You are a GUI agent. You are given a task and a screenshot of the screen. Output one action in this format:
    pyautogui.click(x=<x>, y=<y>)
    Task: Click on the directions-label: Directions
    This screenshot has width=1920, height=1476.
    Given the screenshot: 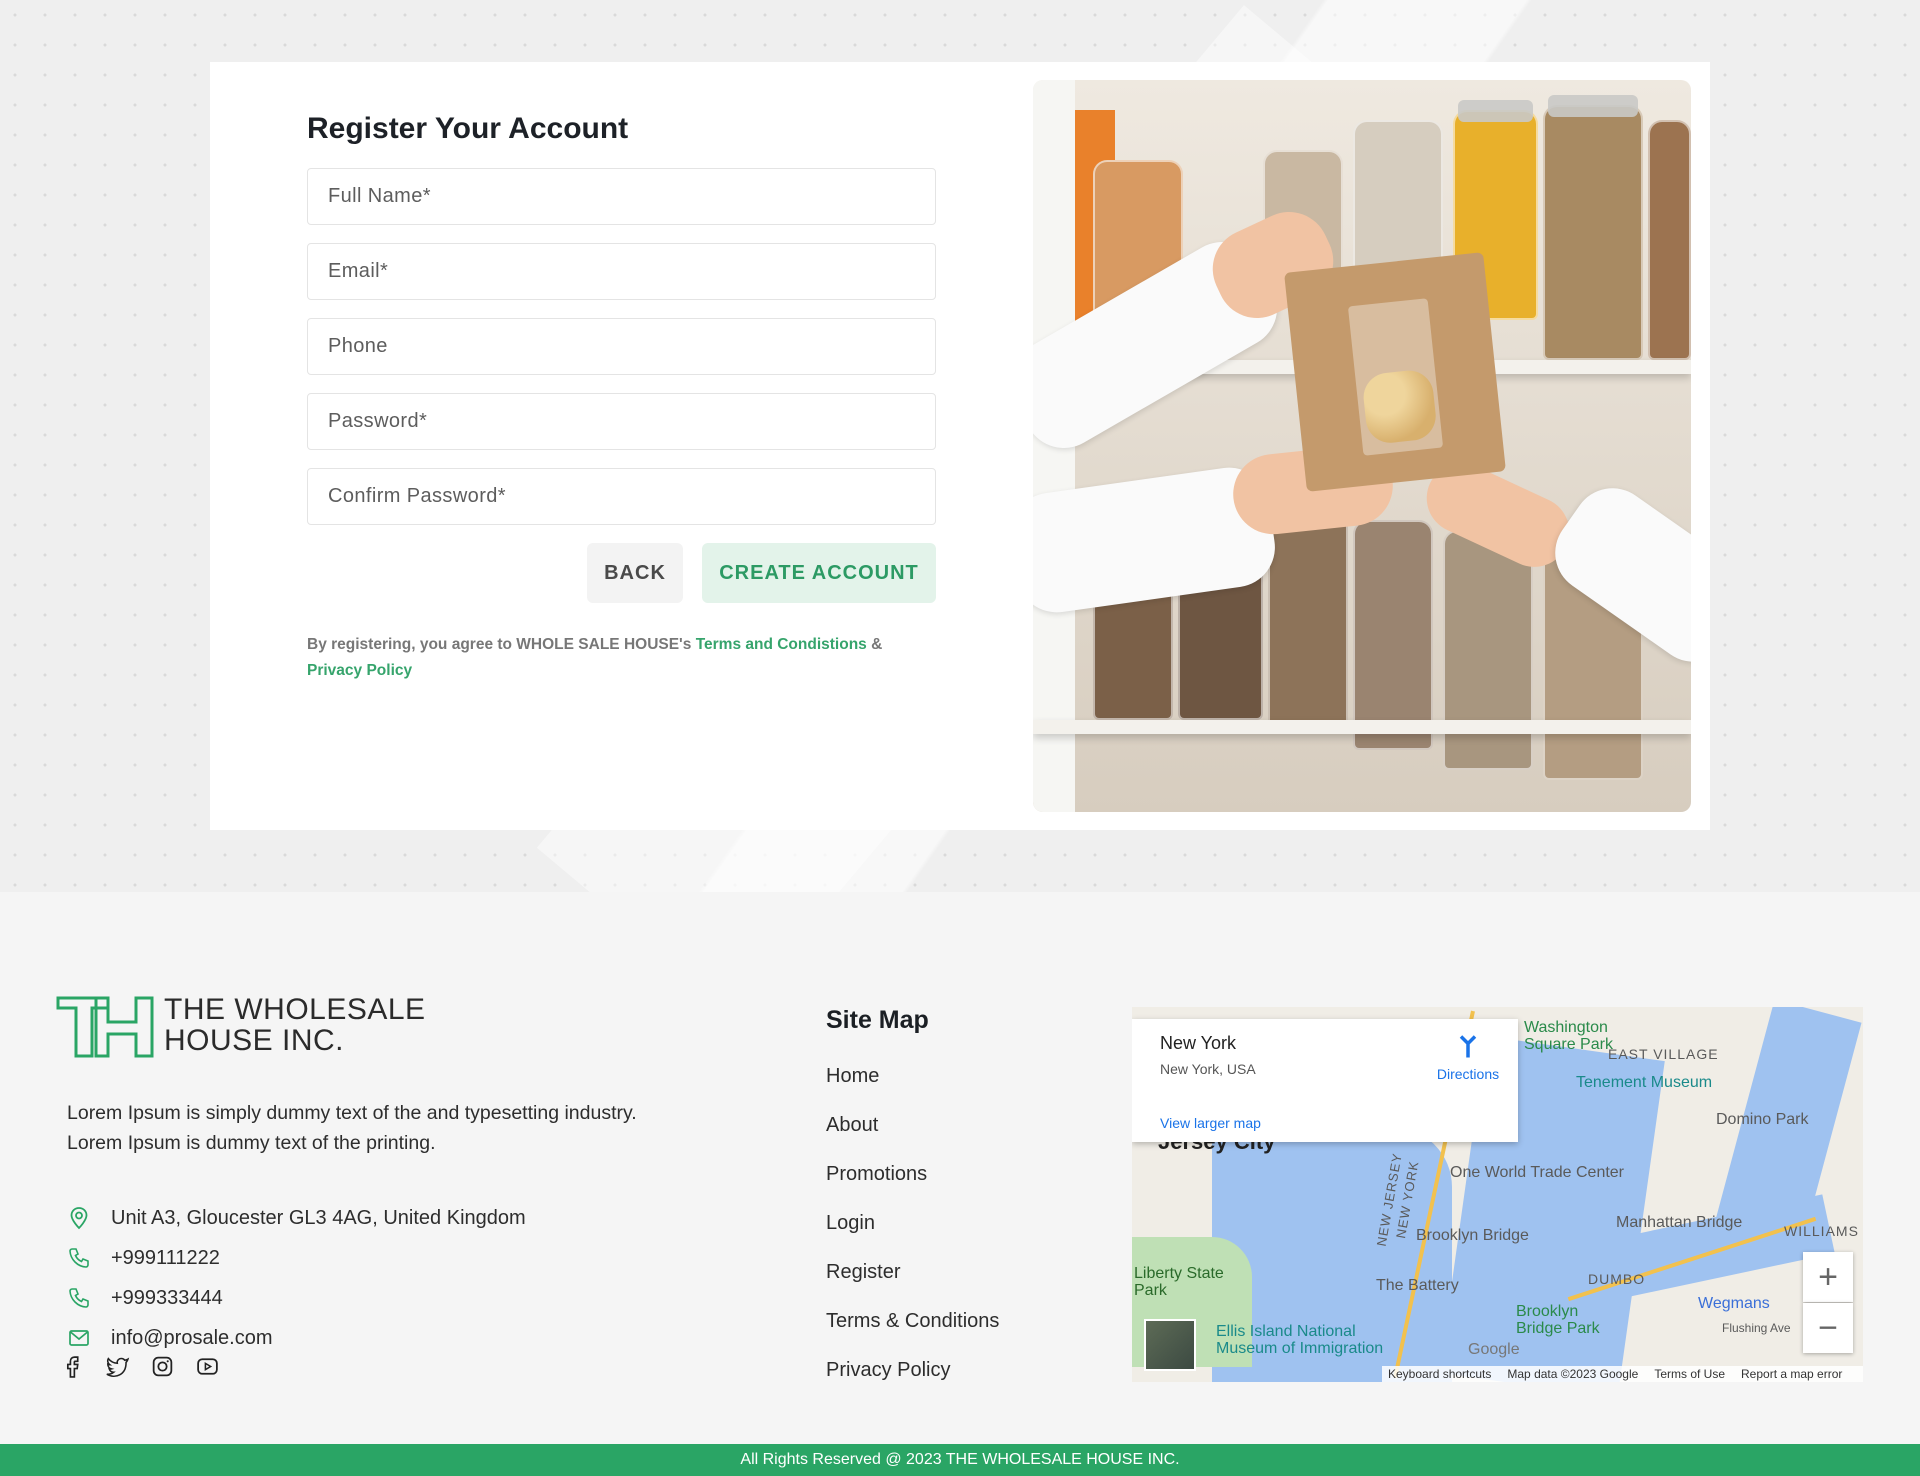 What is the action you would take?
    pyautogui.click(x=1468, y=1074)
    